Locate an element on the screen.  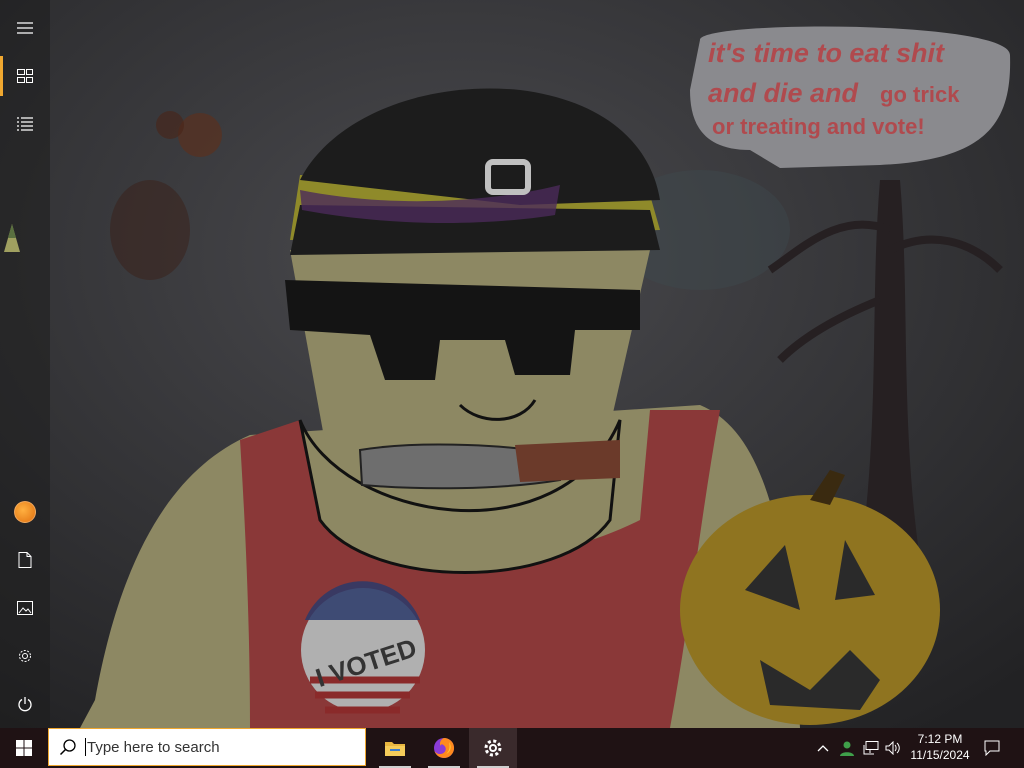
tray-network-button is located at coordinates (871, 748).